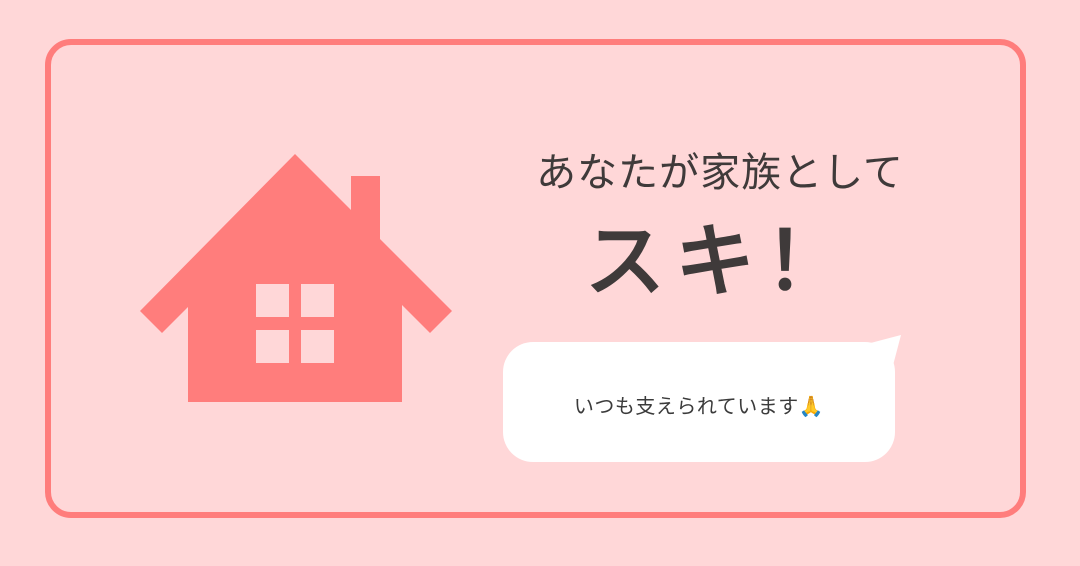 The image size is (1080, 566). I want to click on house-icon, so click(296, 278).